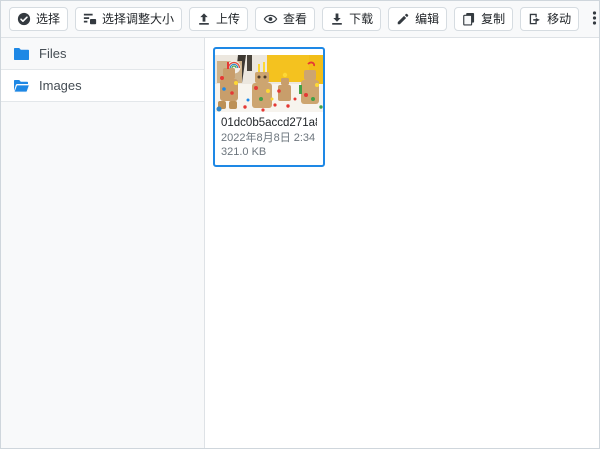 This screenshot has height=449, width=600. I want to click on kebab-icon, so click(594, 19).